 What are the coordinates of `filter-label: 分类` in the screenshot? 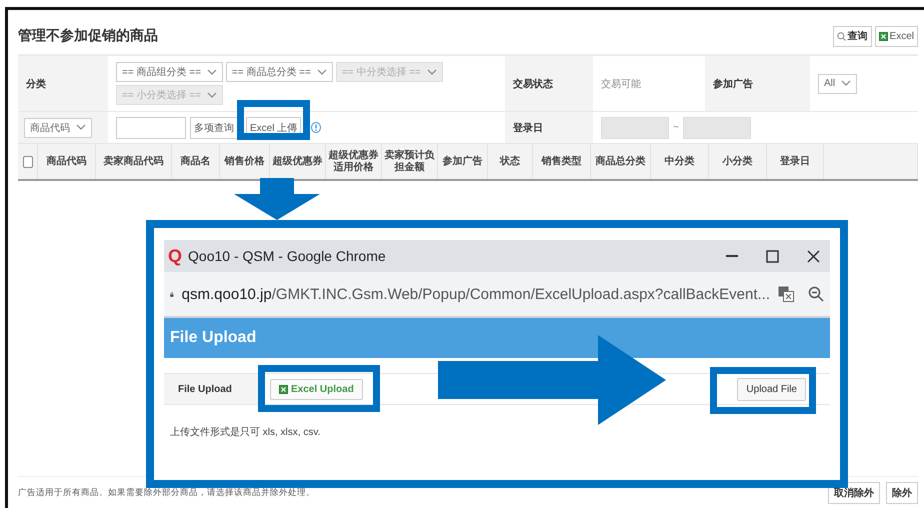 It's located at (36, 84).